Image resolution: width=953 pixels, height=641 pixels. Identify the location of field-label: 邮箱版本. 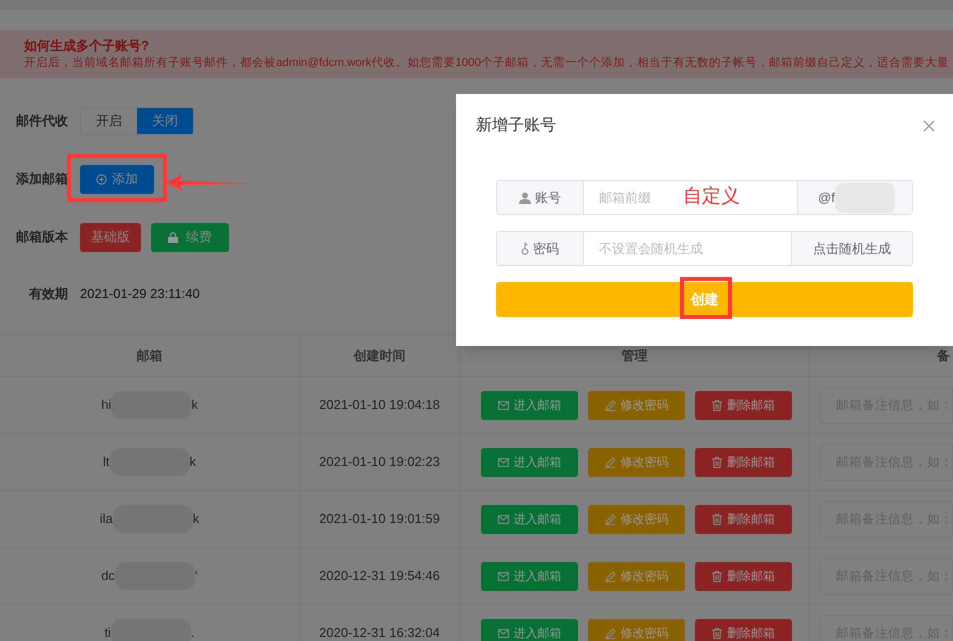
(41, 237).